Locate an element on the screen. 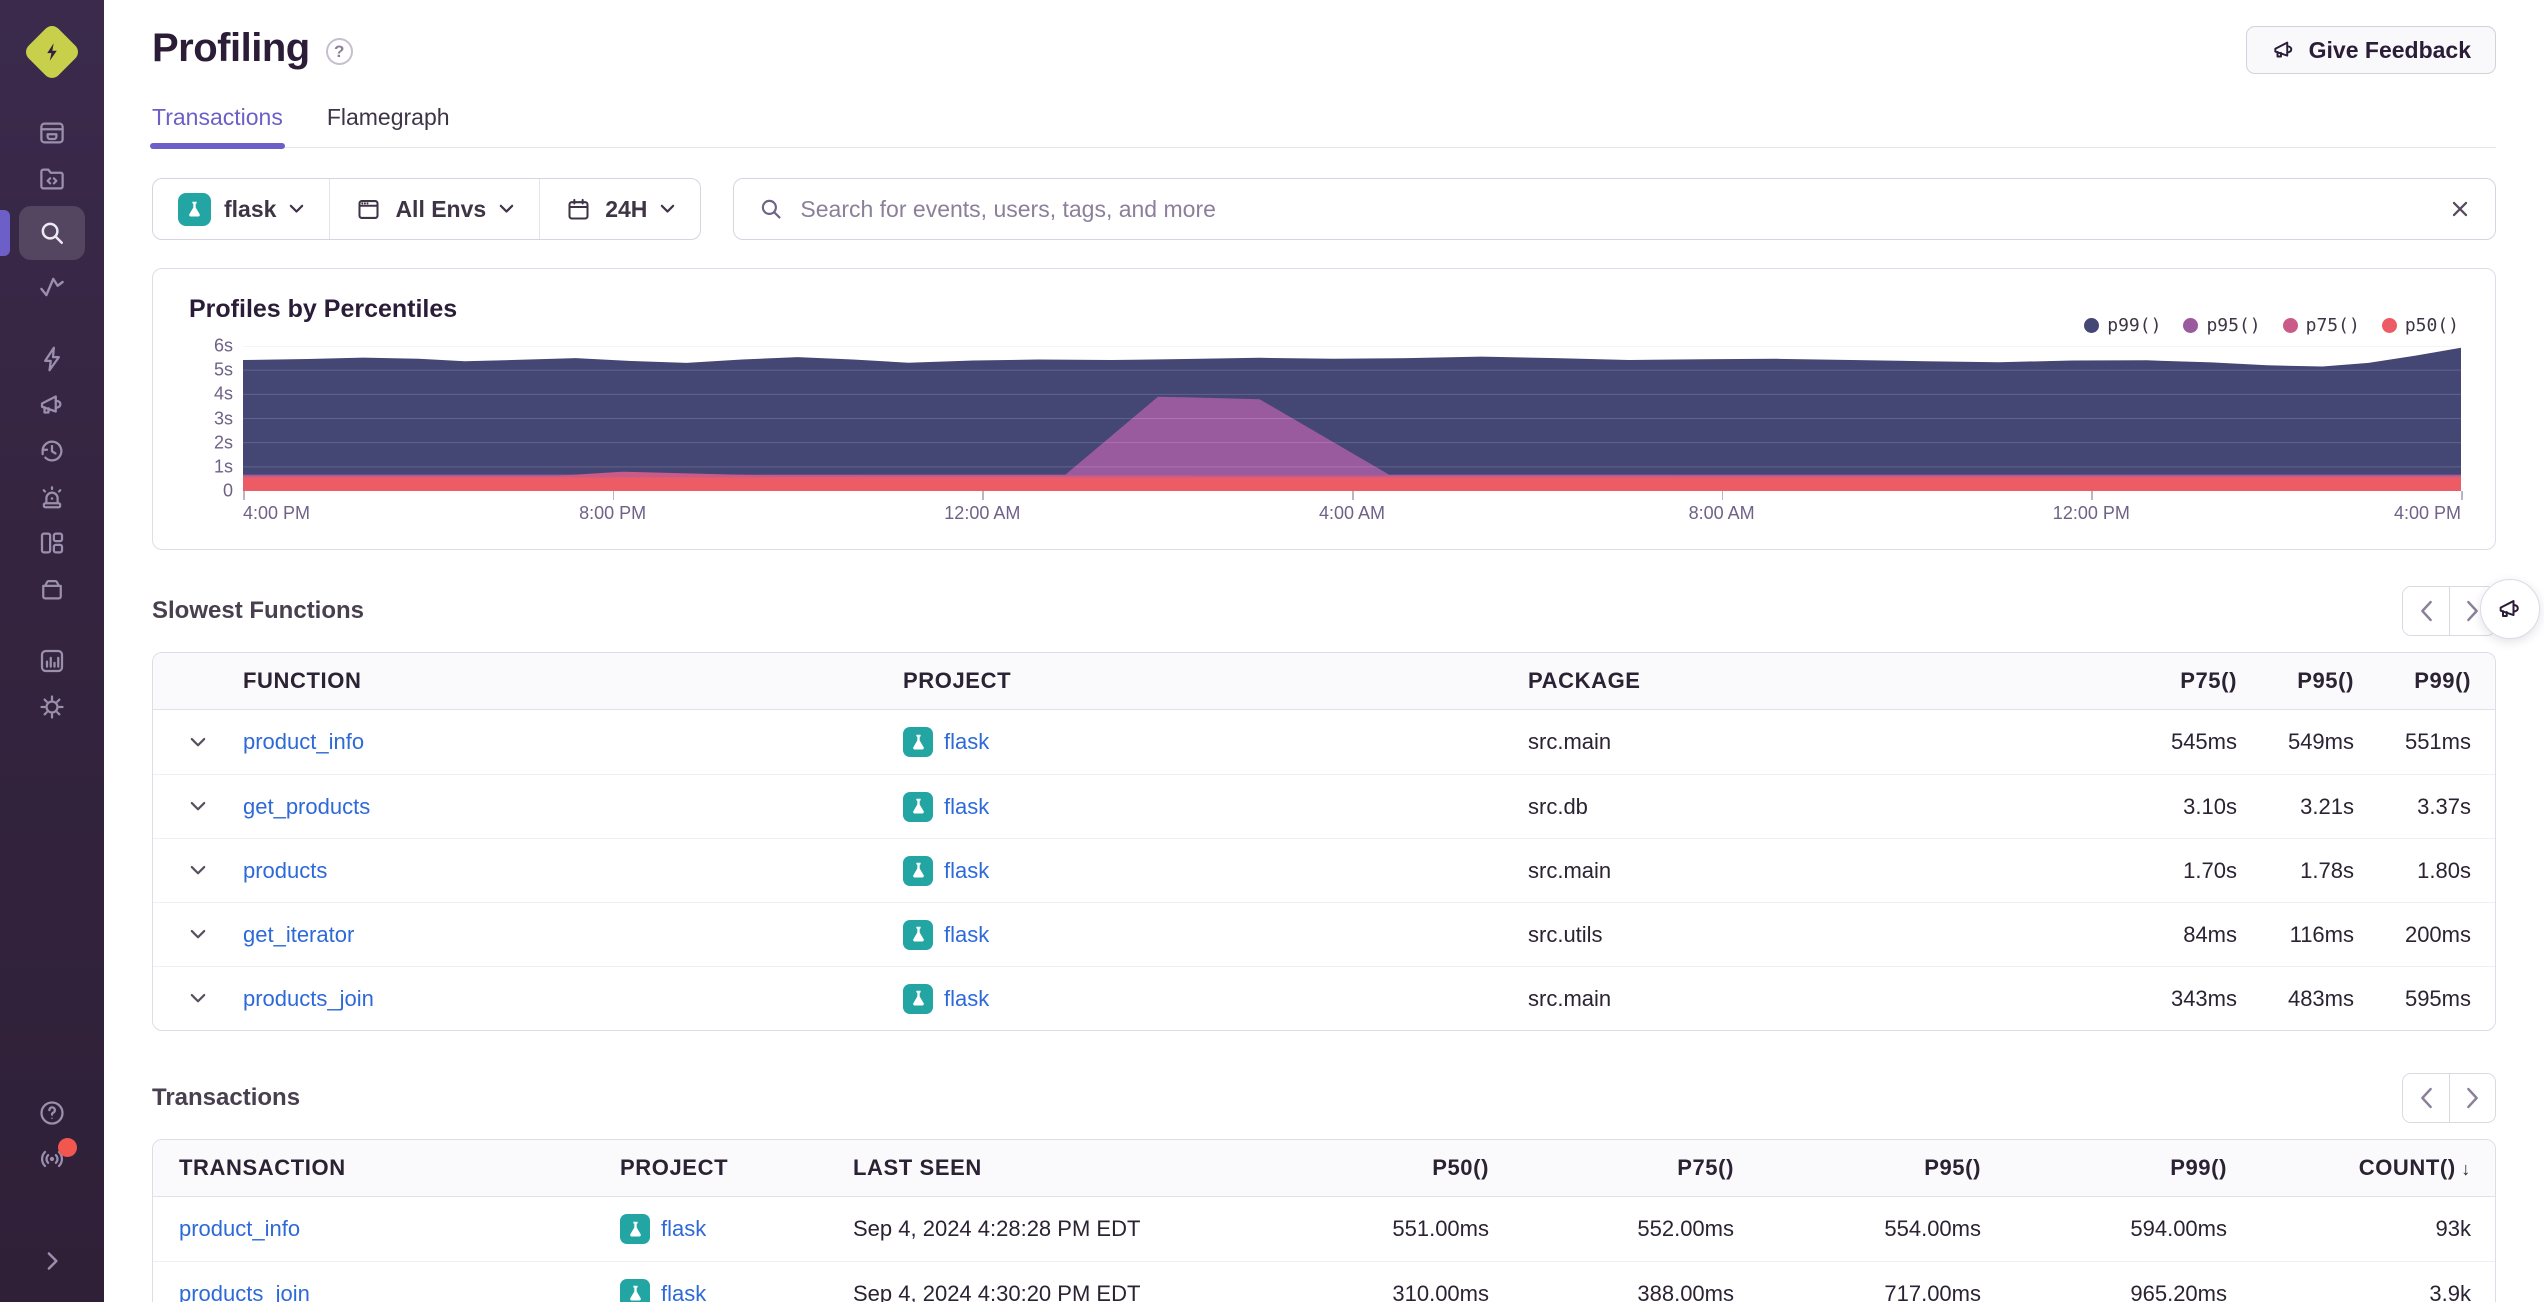  project-filter: flask is located at coordinates (241, 209).